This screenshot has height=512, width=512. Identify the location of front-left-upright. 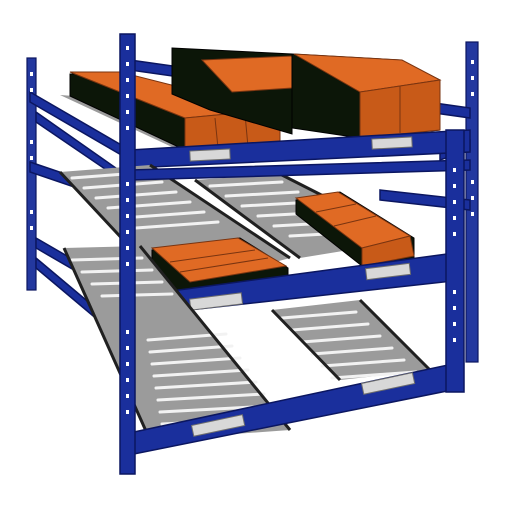
(127, 254).